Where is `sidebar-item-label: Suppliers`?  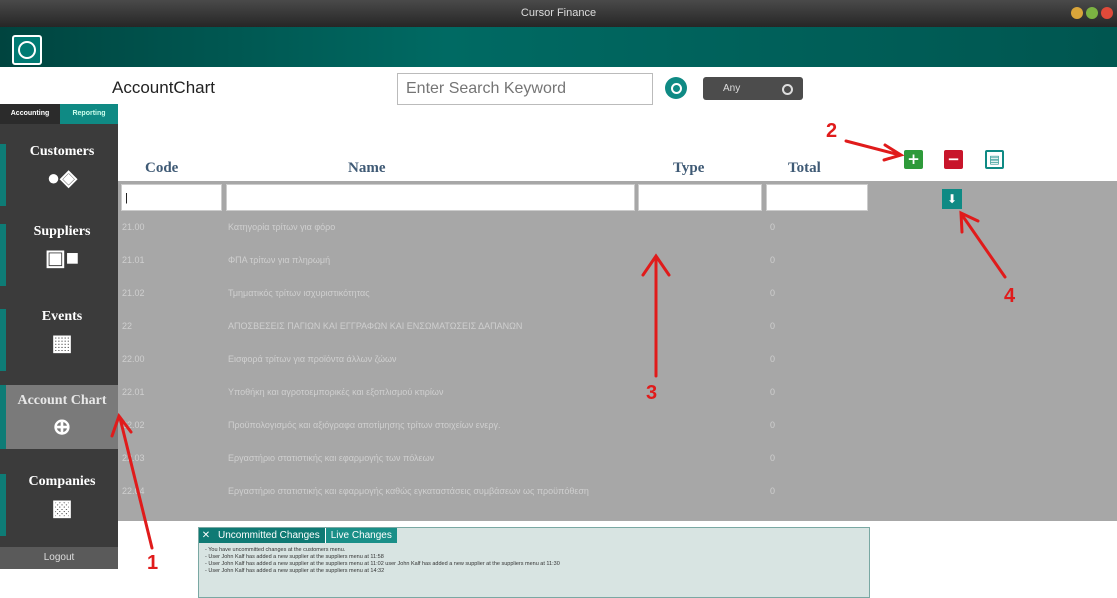 sidebar-item-label: Suppliers is located at coordinates (62, 231).